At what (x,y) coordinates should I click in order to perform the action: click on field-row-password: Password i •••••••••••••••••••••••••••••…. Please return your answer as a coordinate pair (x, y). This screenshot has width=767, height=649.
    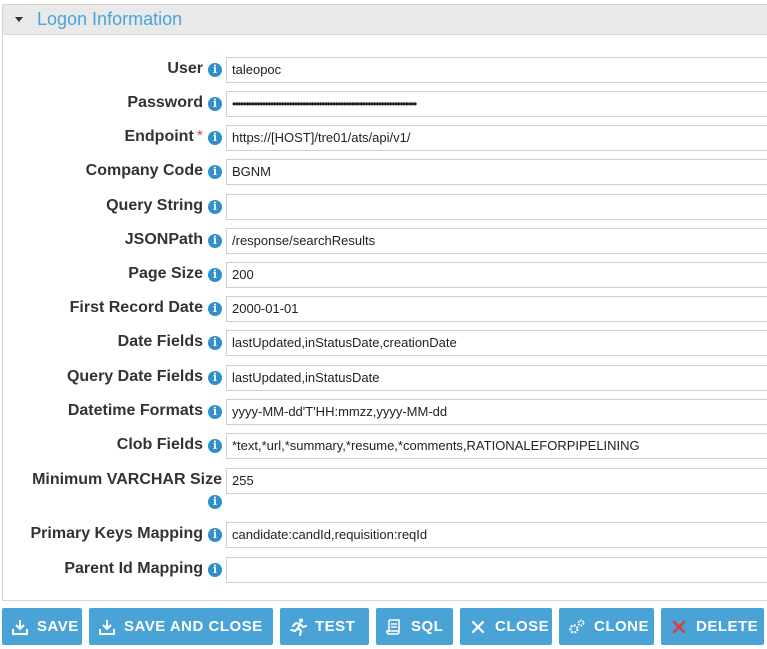
    Looking at the image, I should click on (383, 104).